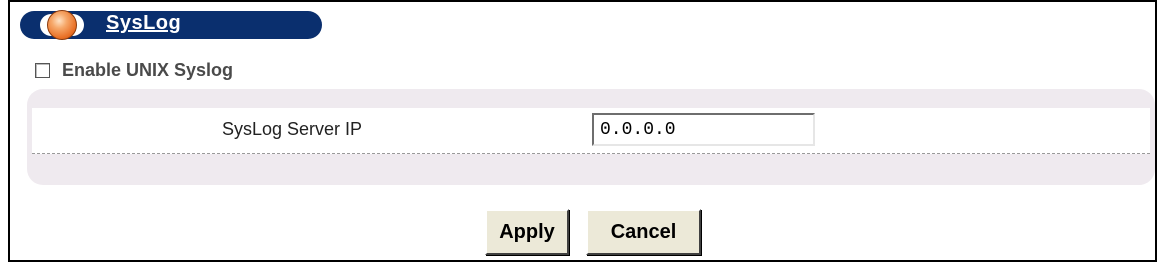 Image resolution: width=1159 pixels, height=264 pixels. What do you see at coordinates (148, 69) in the screenshot?
I see `enable-syslog-label: Enable UNIX Syslog` at bounding box center [148, 69].